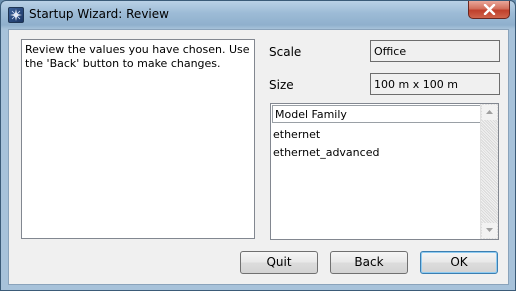  I want to click on quit-button-label: Quit, so click(279, 262).